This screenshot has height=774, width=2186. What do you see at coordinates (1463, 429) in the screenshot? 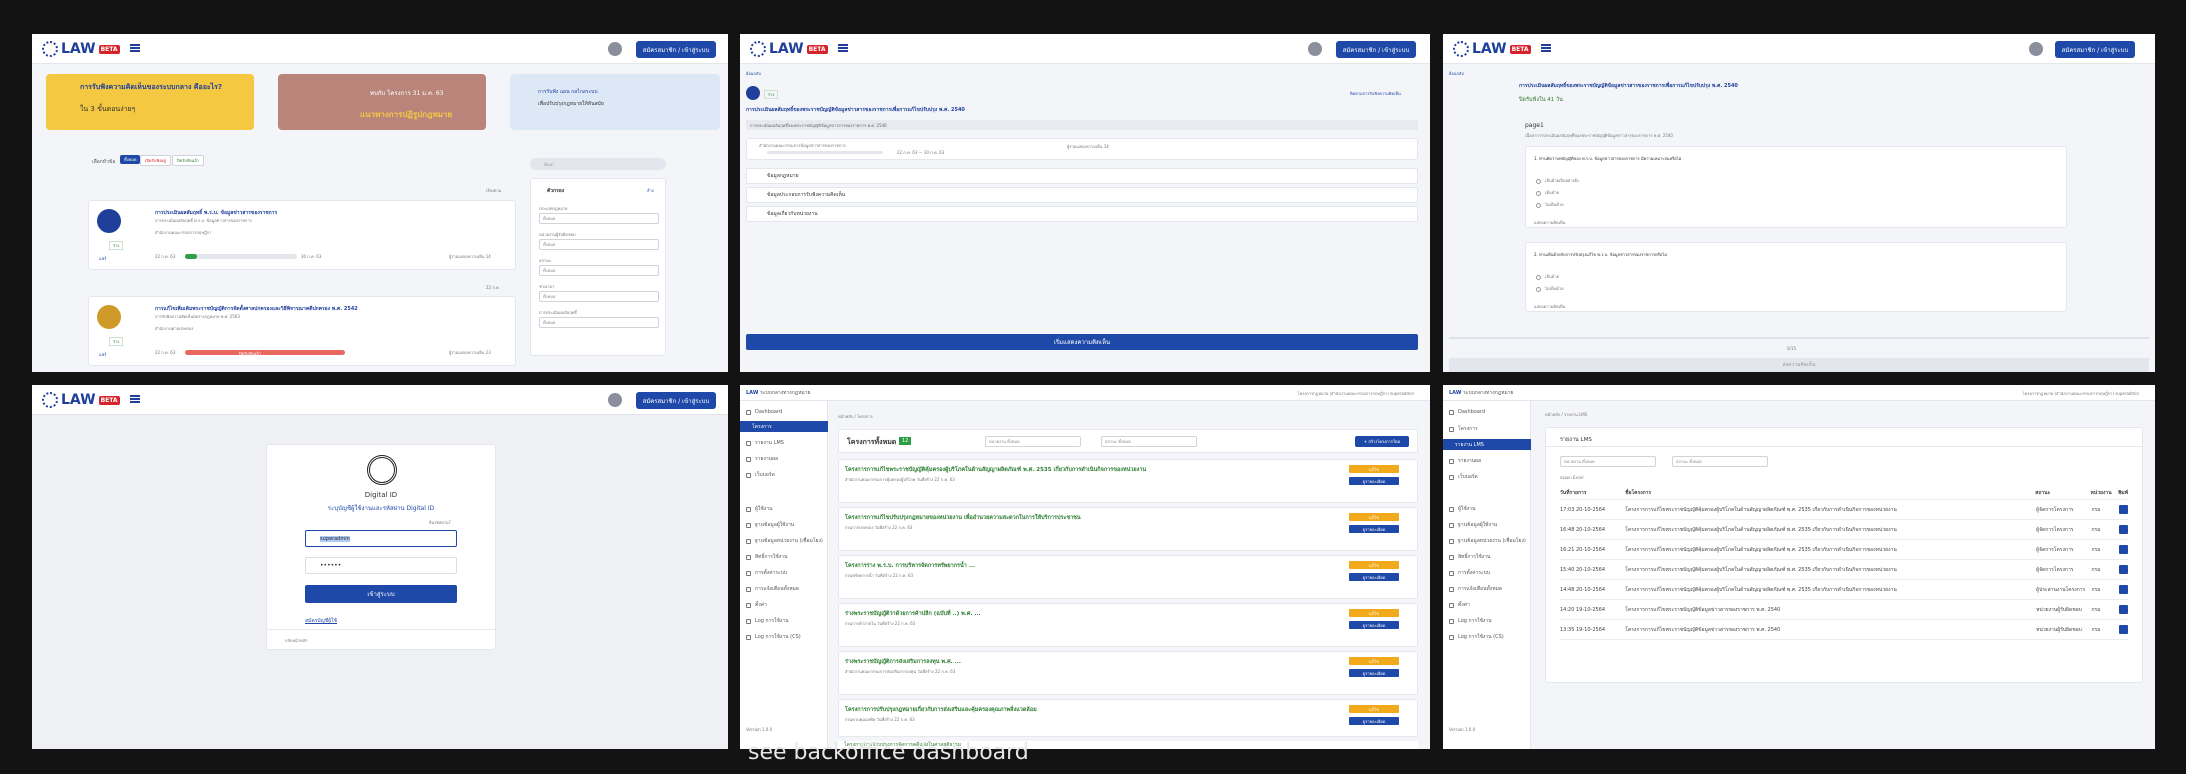
I see `sidebar-item: โครงการ` at bounding box center [1463, 429].